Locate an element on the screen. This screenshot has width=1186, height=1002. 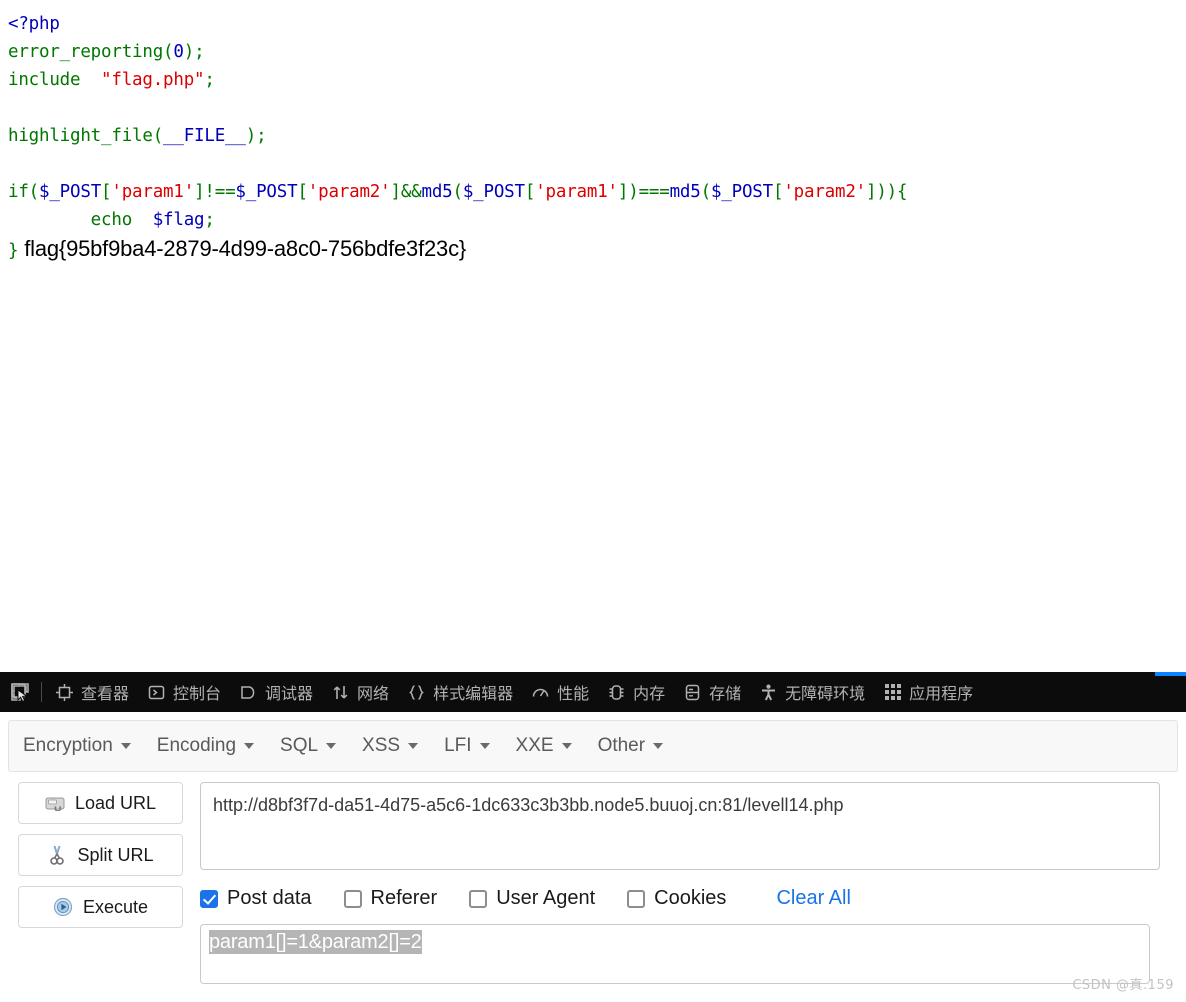
tab-storage: 存储 is located at coordinates (712, 692).